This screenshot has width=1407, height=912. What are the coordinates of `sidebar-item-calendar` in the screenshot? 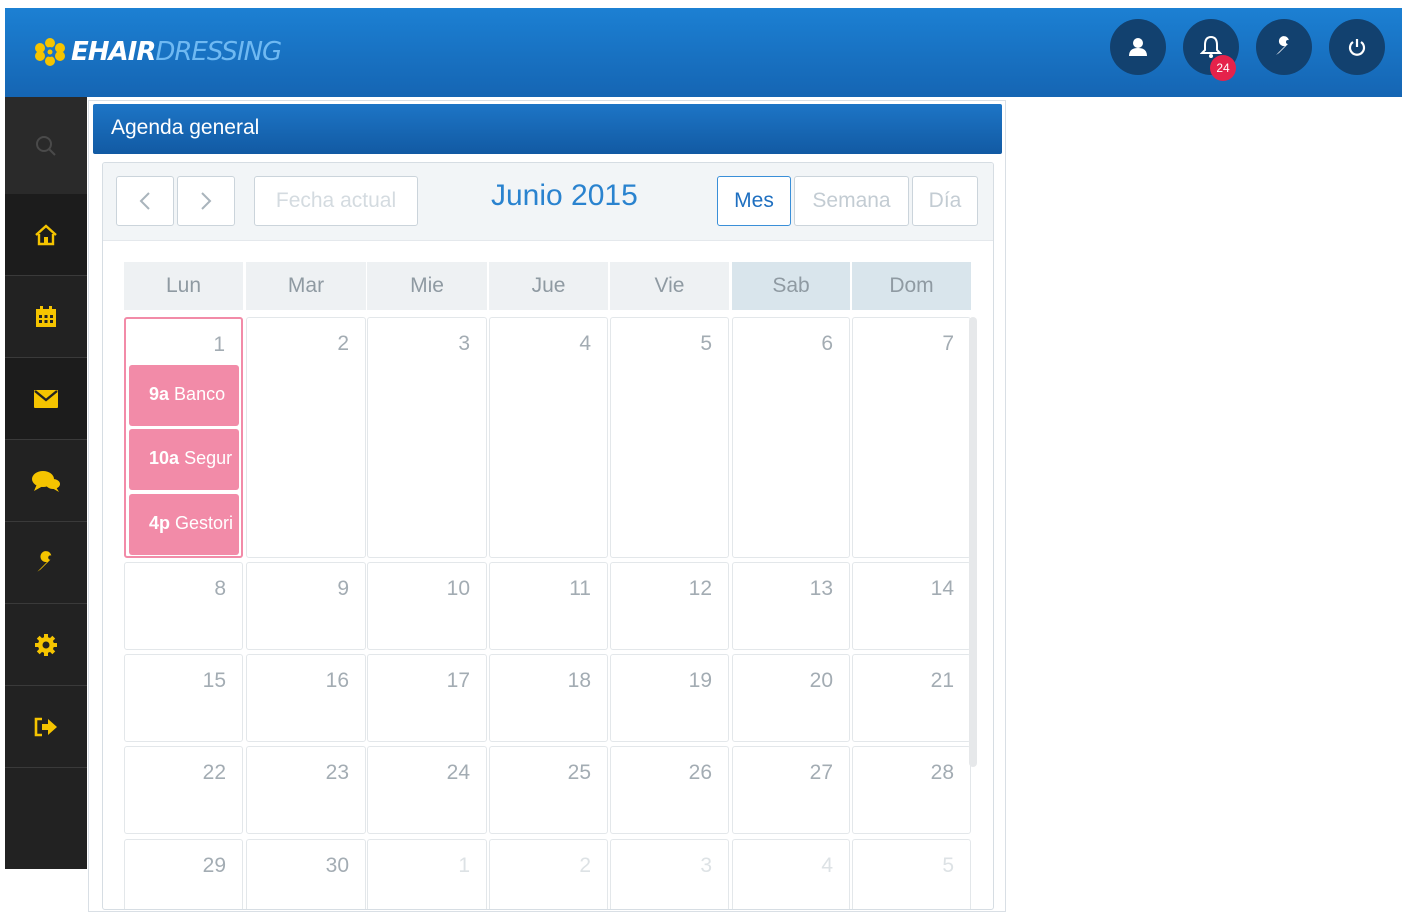 It's located at (46, 317).